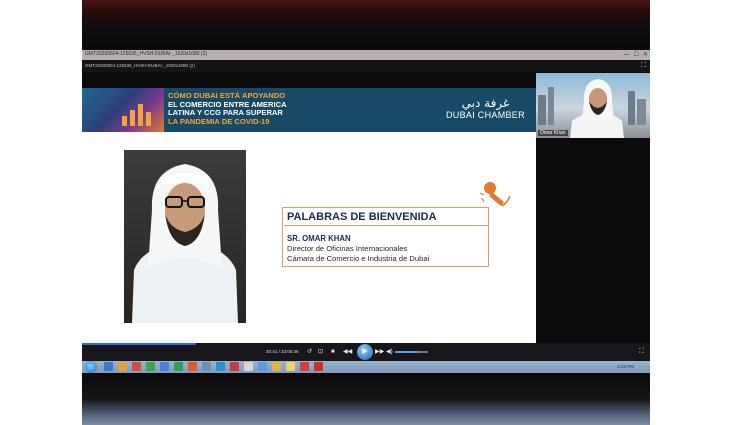 Image resolution: width=730 pixels, height=425 pixels. What do you see at coordinates (290, 366) in the screenshot?
I see `notes-icon` at bounding box center [290, 366].